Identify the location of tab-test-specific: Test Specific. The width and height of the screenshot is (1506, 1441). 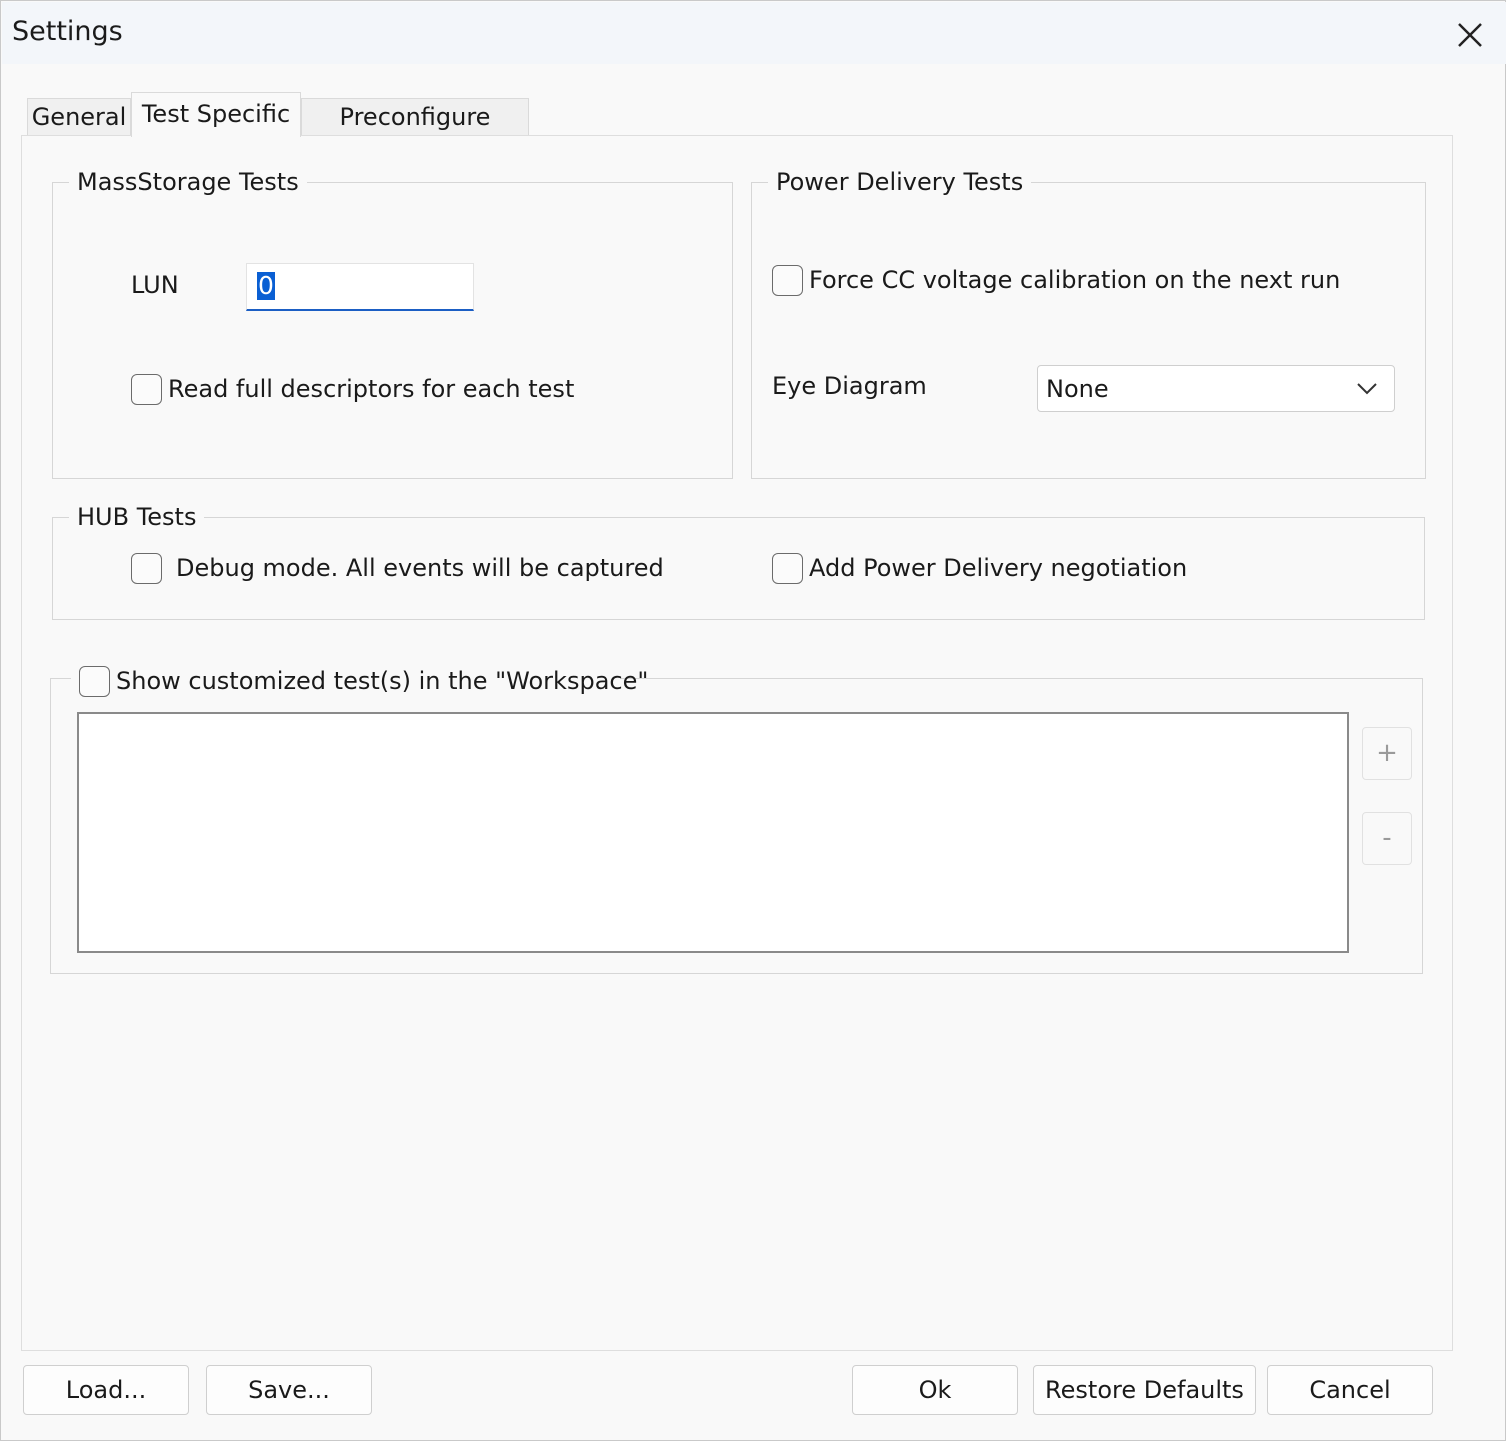
(216, 114).